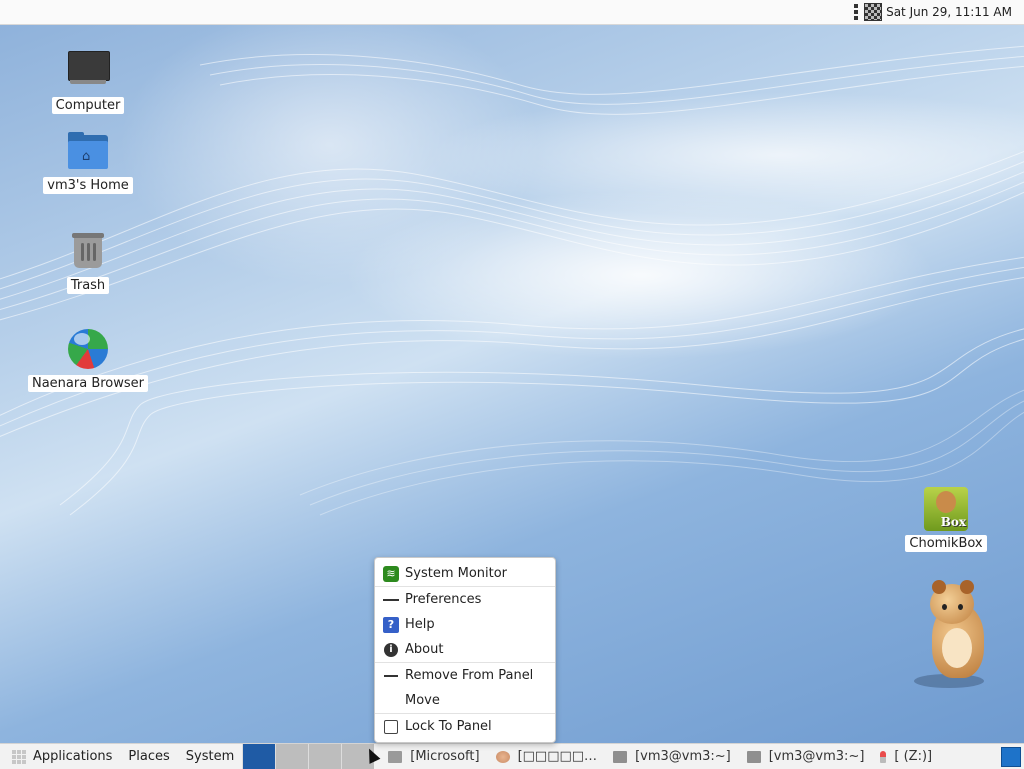  I want to click on taskbar-item-terminal-2: [vm3@vm3:~], so click(806, 756).